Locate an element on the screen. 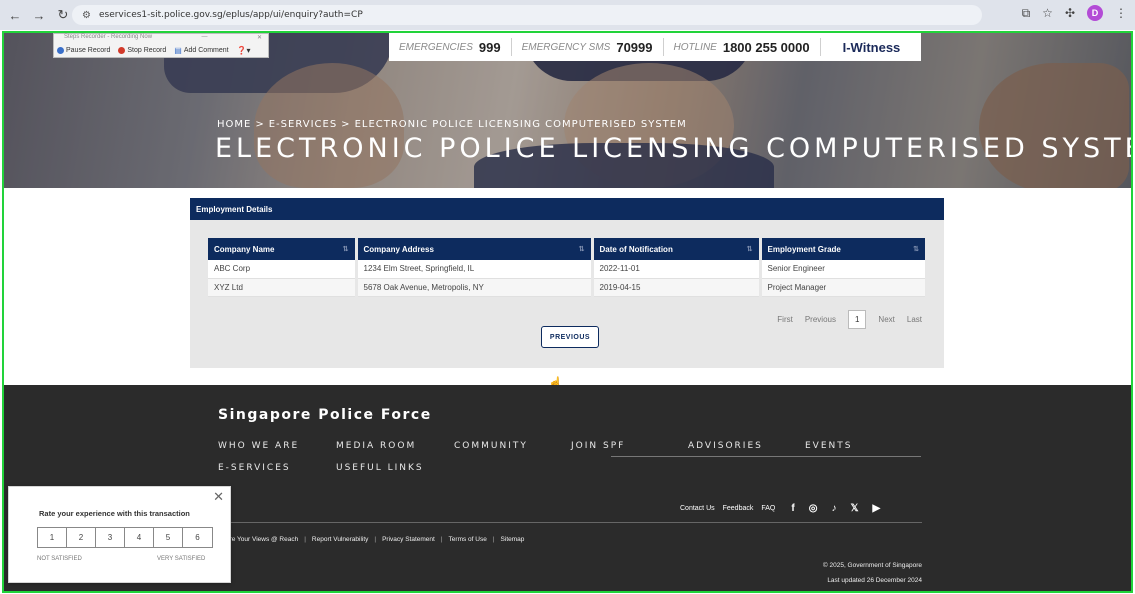 The height and width of the screenshot is (594, 1135). footer-link-join-spf: JOIN SPF is located at coordinates (629, 446).